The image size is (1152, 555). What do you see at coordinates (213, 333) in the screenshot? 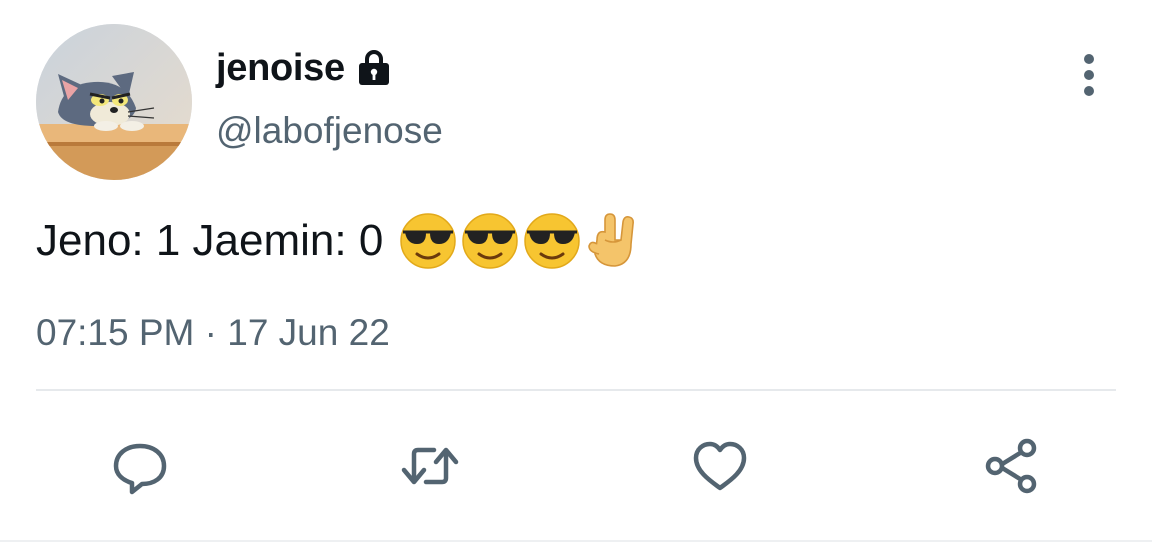
I see `tweet-timestamp: 07:15 PM · 17 Jun 22` at bounding box center [213, 333].